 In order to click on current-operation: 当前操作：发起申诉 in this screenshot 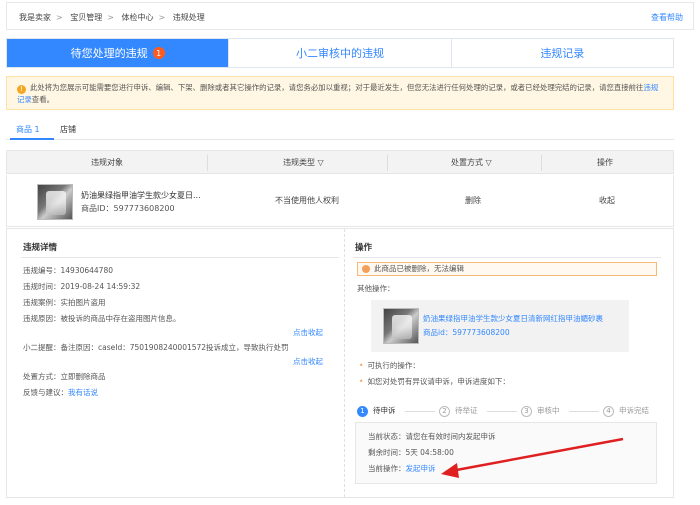, I will do `click(402, 468)`.